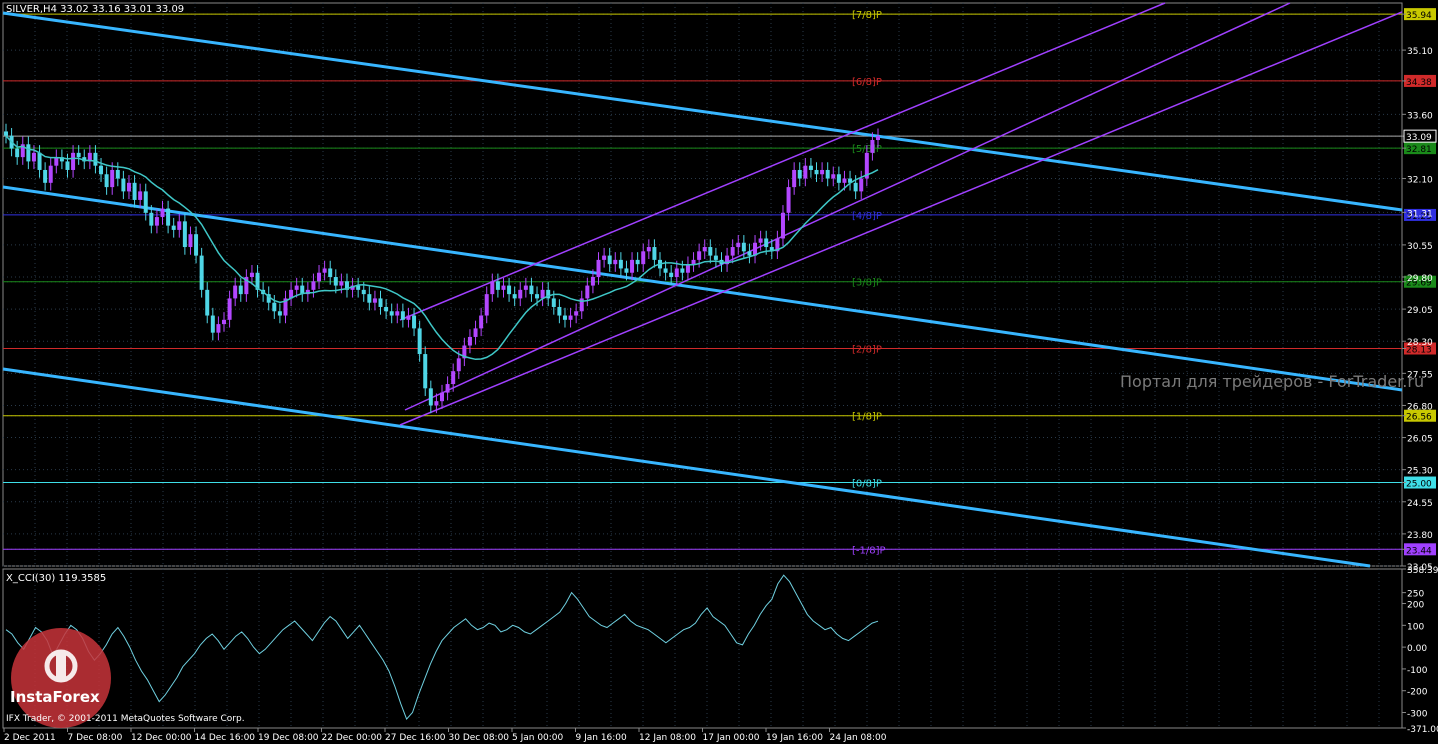 This screenshot has width=1438, height=744. I want to click on current-price-label: 33.09, so click(1419, 138).